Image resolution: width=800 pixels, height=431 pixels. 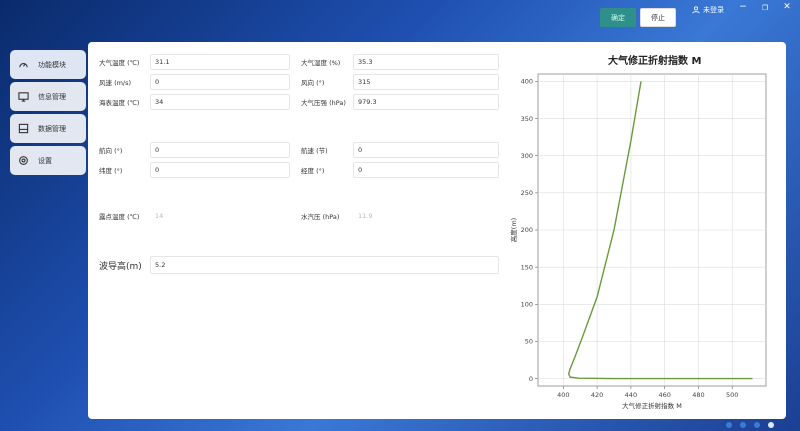 I want to click on x-tick-label: 420, so click(x=597, y=395).